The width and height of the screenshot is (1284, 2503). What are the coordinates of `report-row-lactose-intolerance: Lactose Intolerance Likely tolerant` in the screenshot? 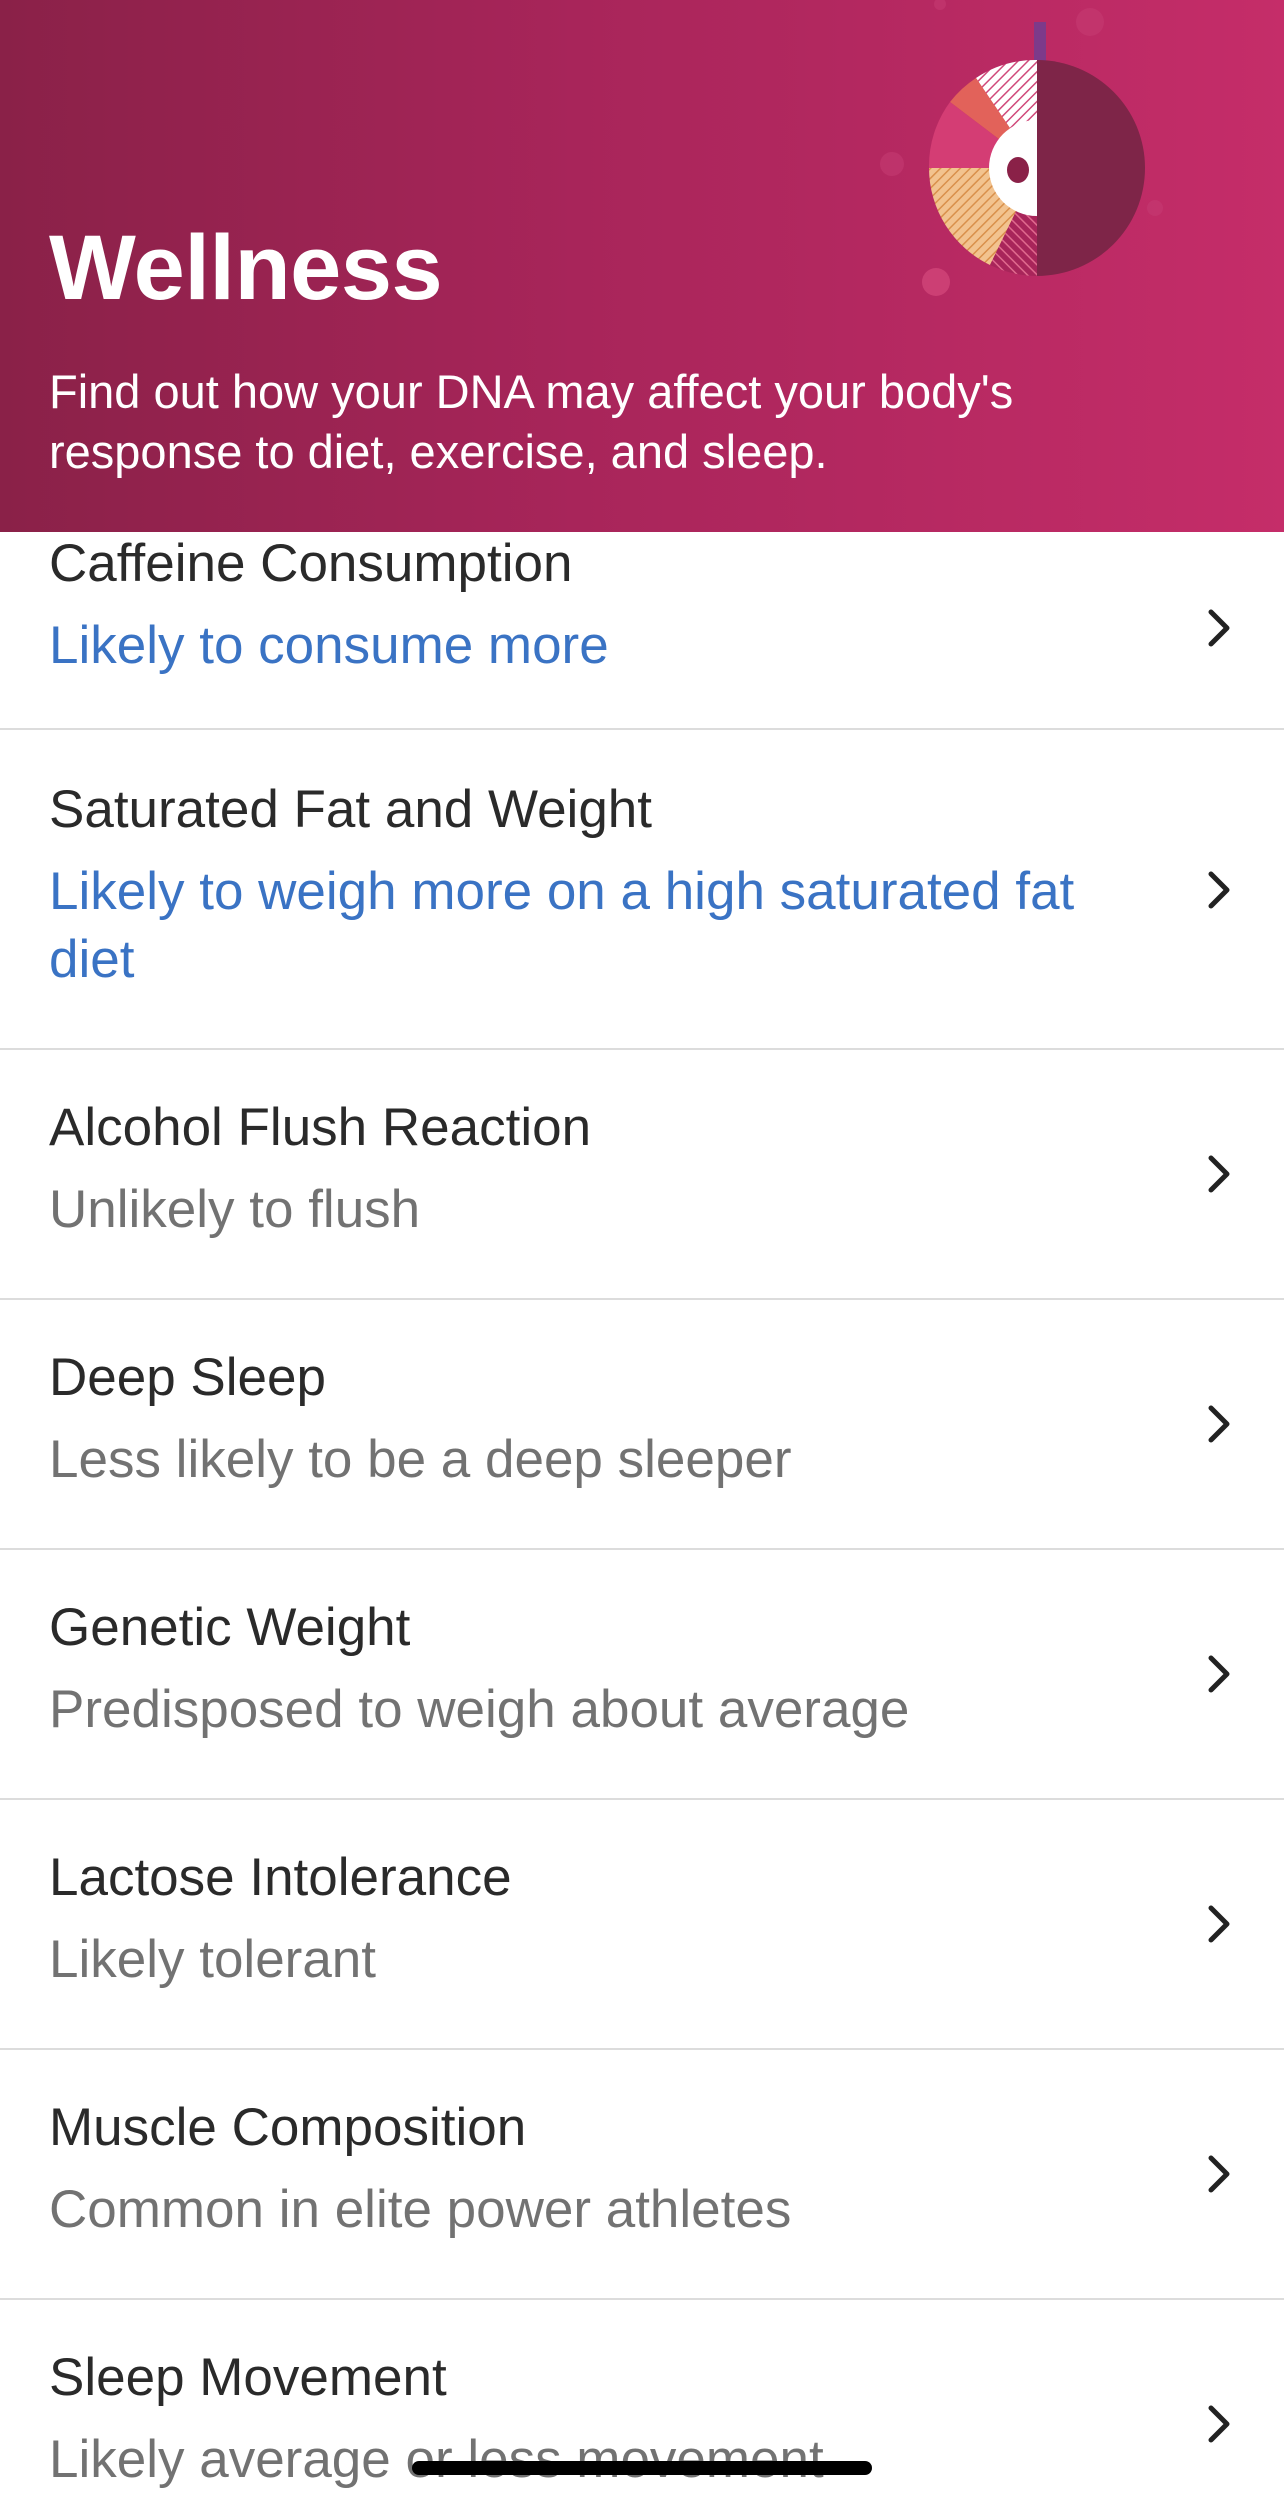 It's located at (642, 1925).